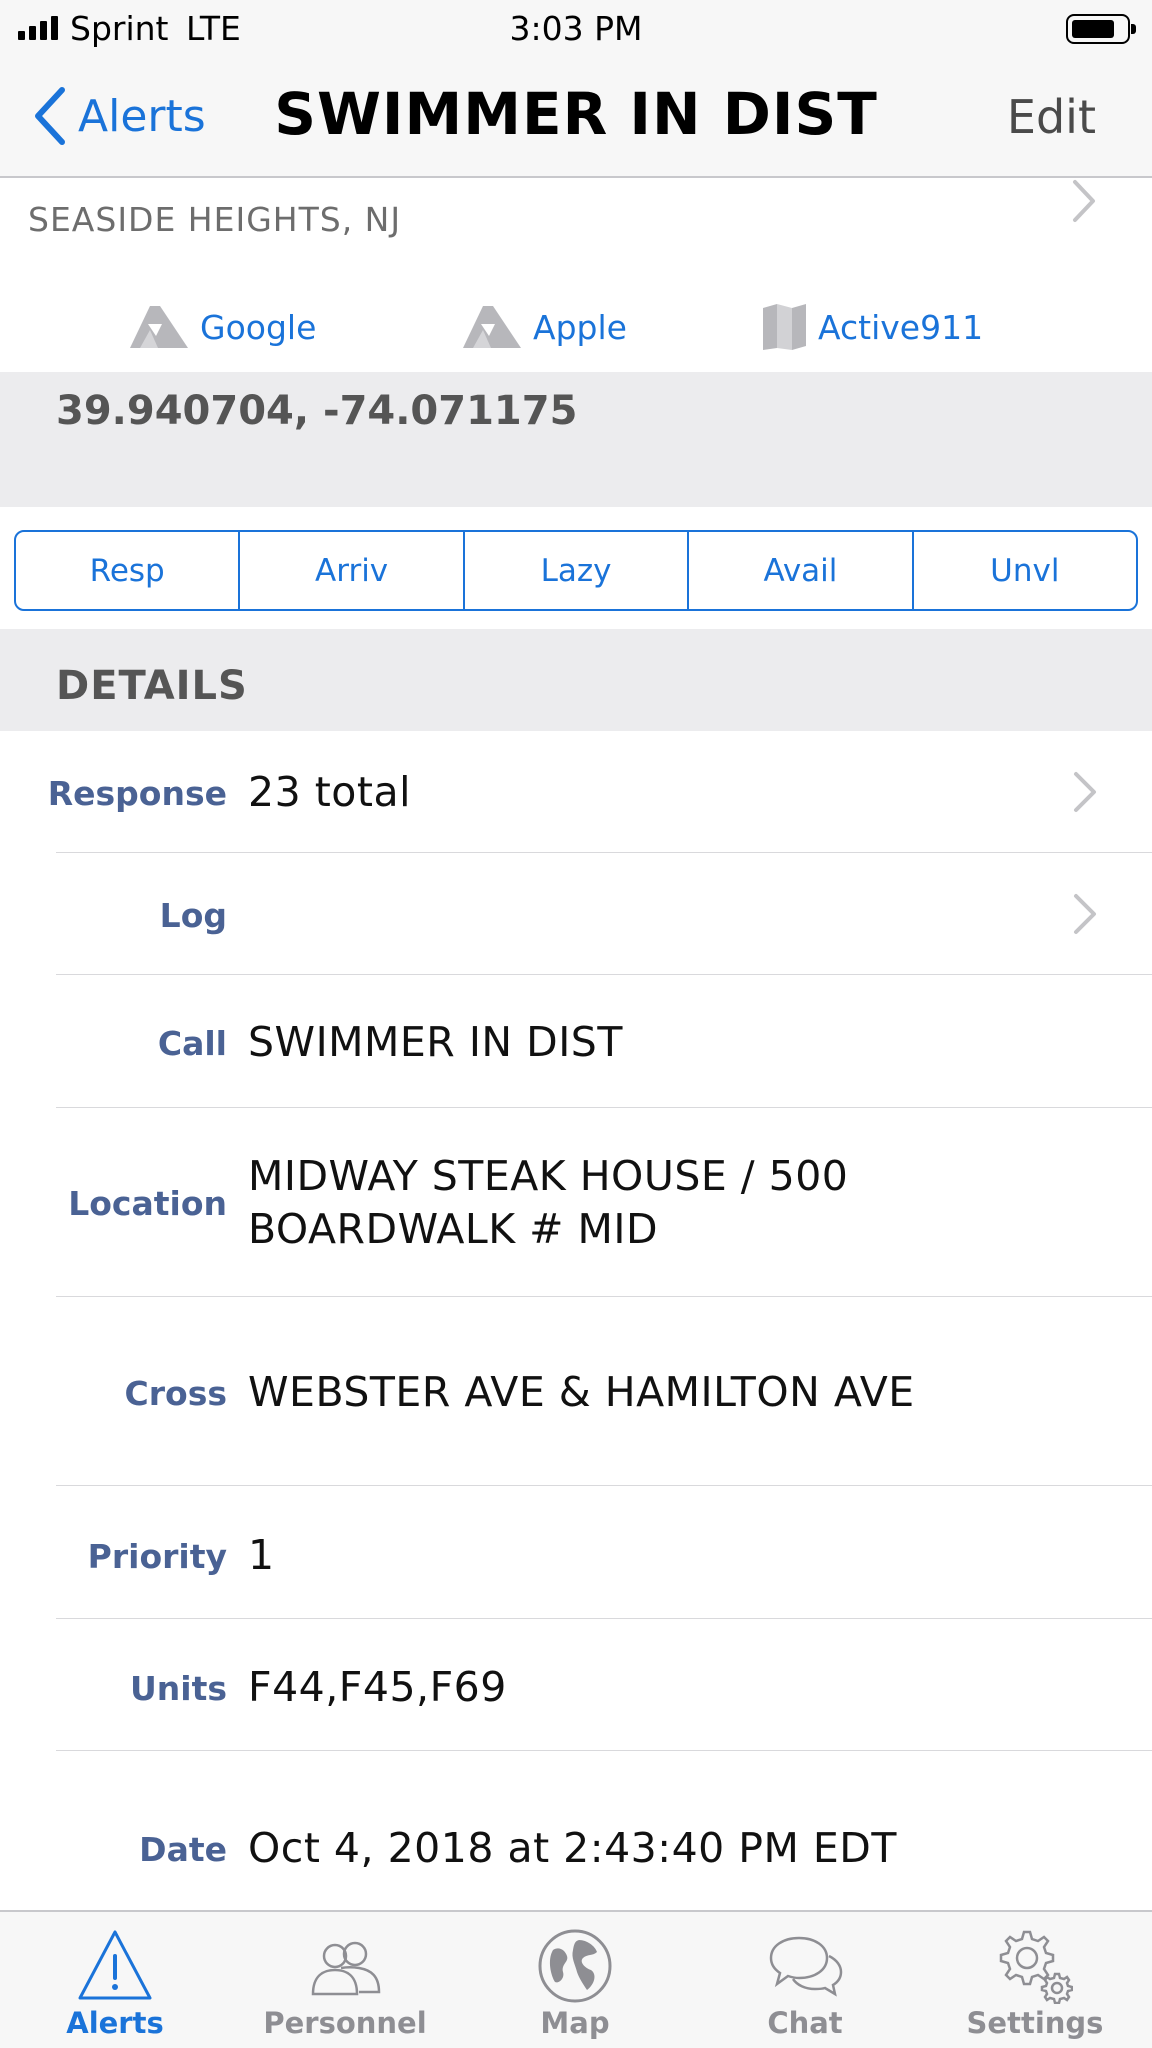 The width and height of the screenshot is (1152, 2048). I want to click on chat-bubbles-icon, so click(806, 1966).